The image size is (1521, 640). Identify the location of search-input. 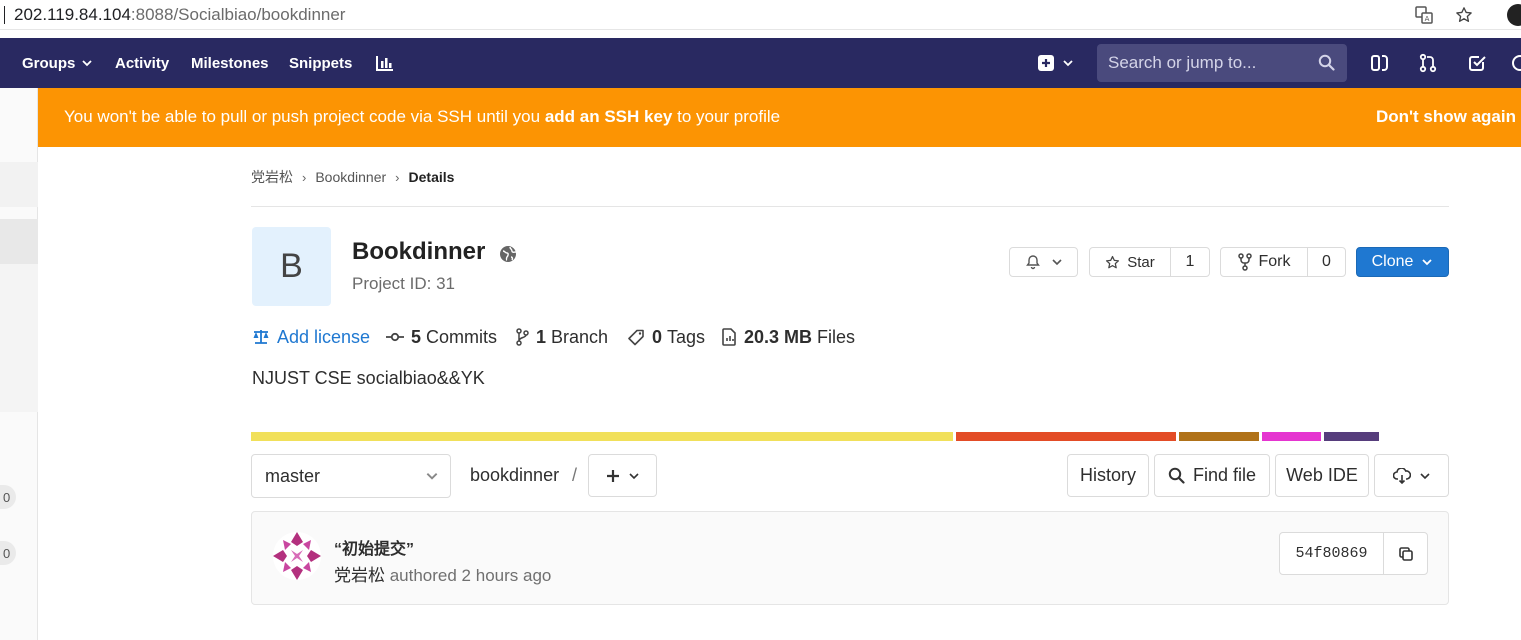
(1208, 63).